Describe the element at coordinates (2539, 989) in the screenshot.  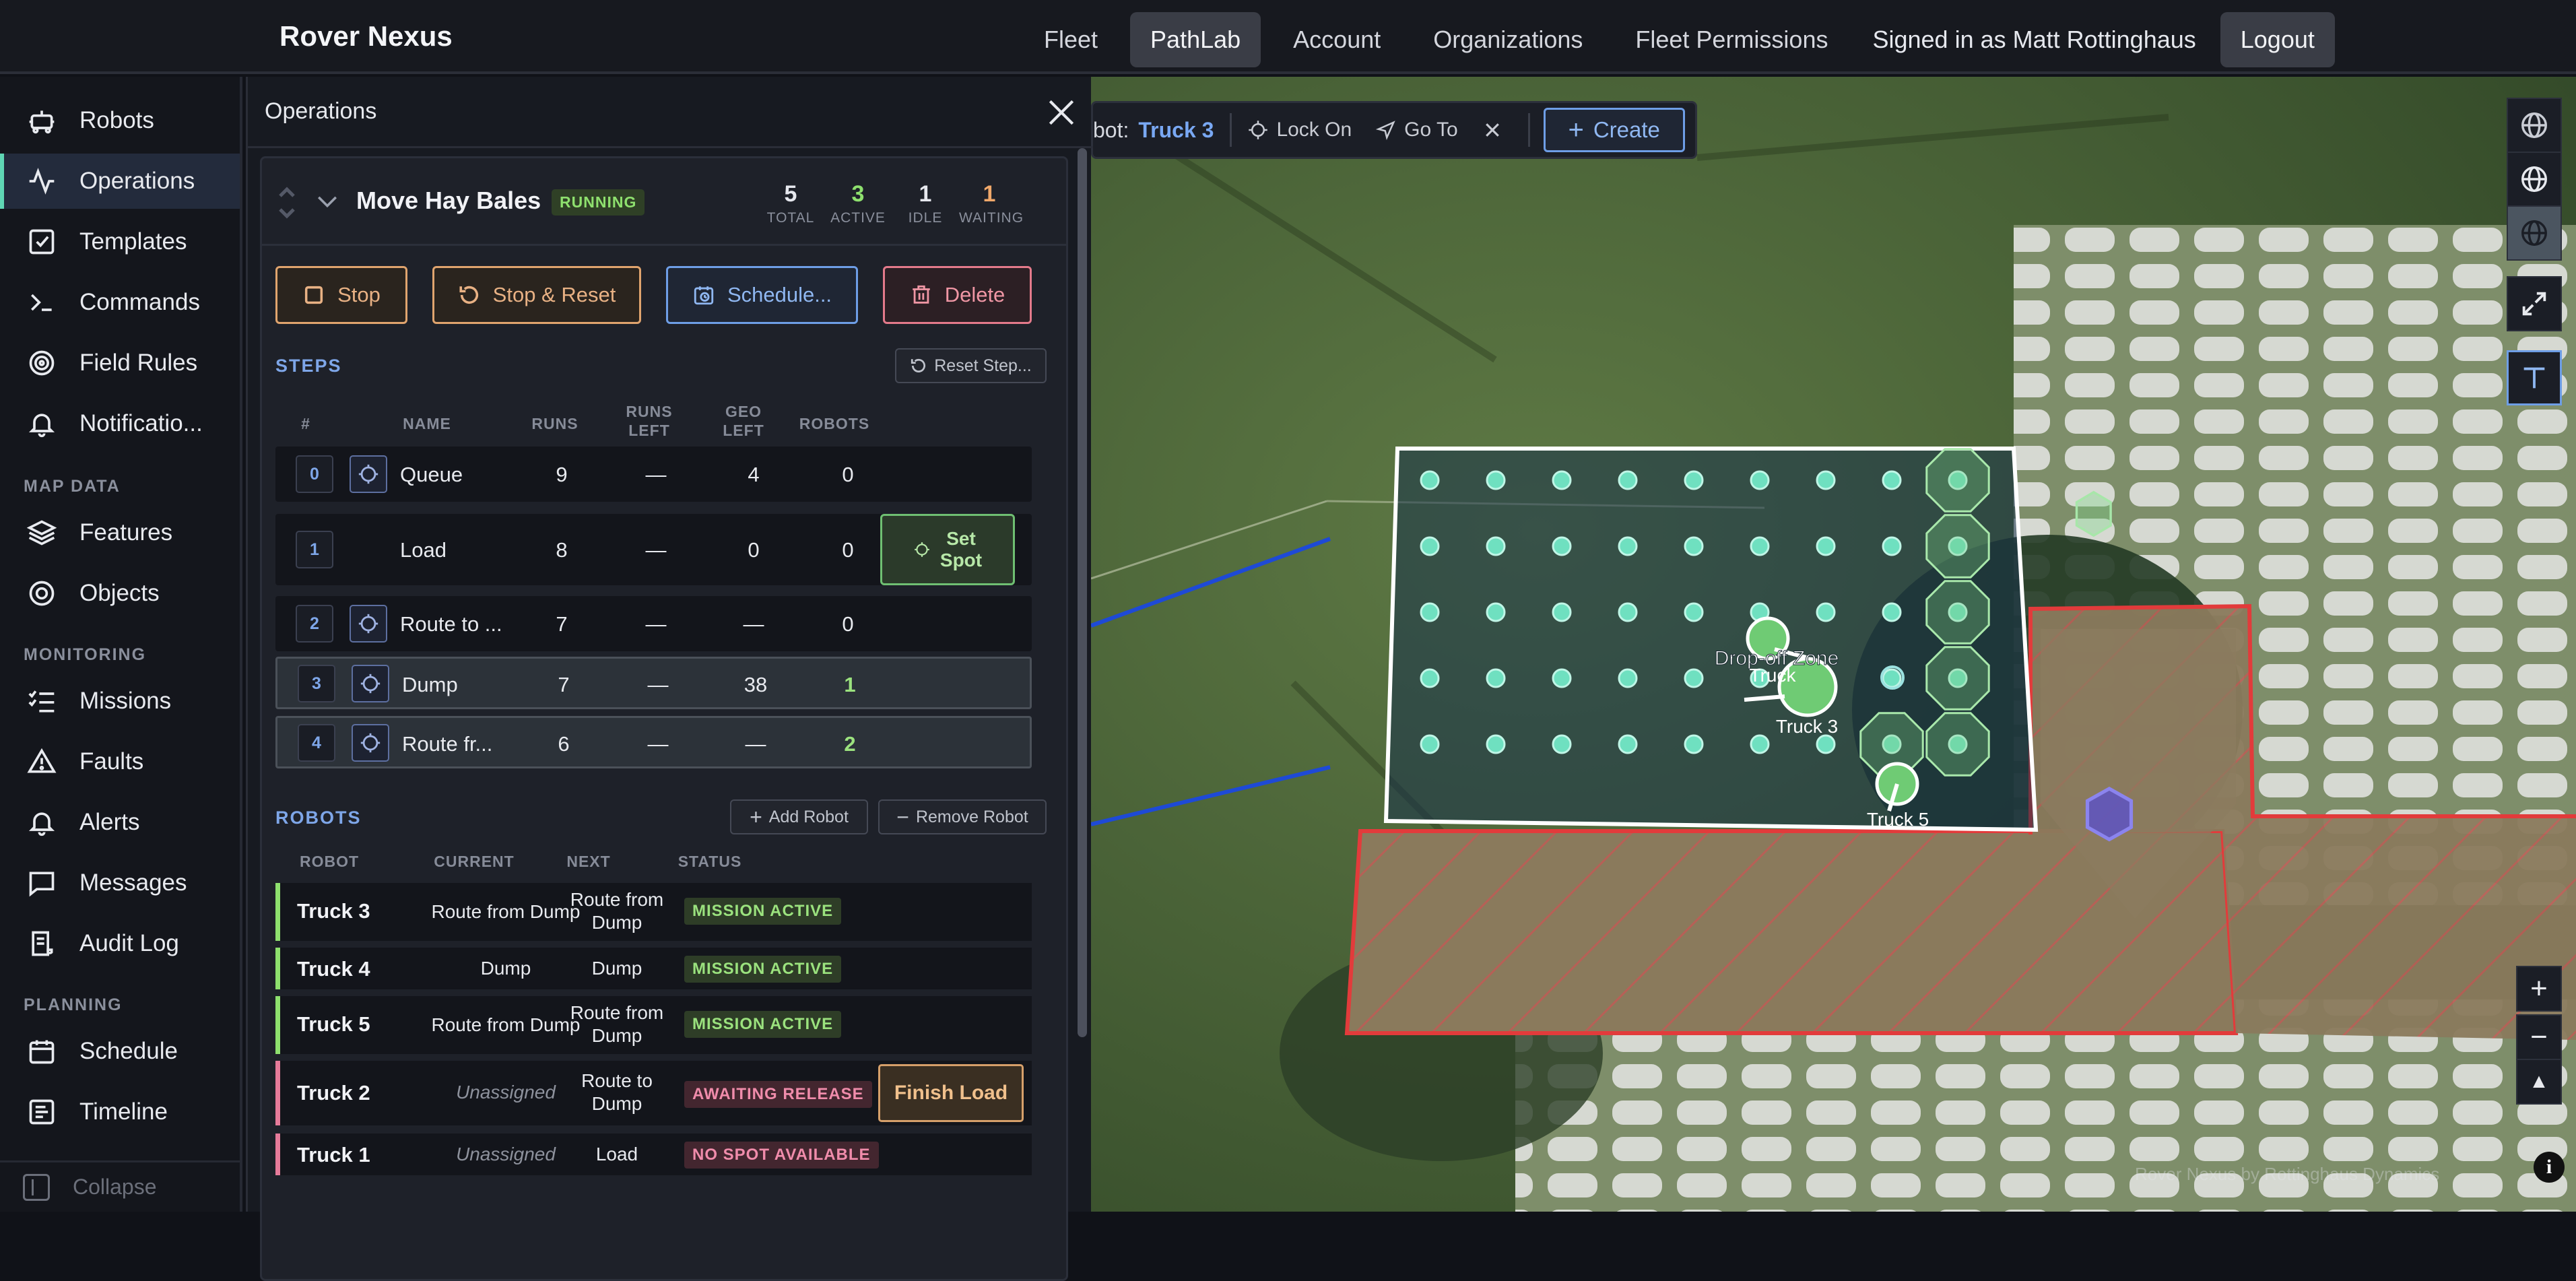
I see `zoom-in-button: +` at that location.